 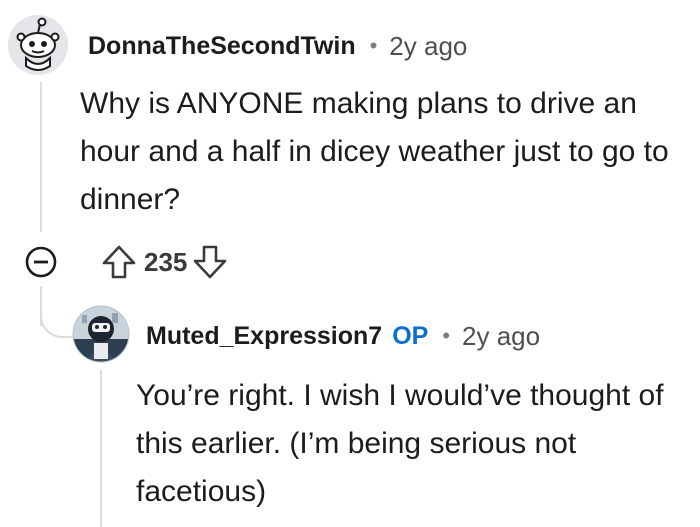 What do you see at coordinates (210, 262) in the screenshot?
I see `downvote-arrow-icon` at bounding box center [210, 262].